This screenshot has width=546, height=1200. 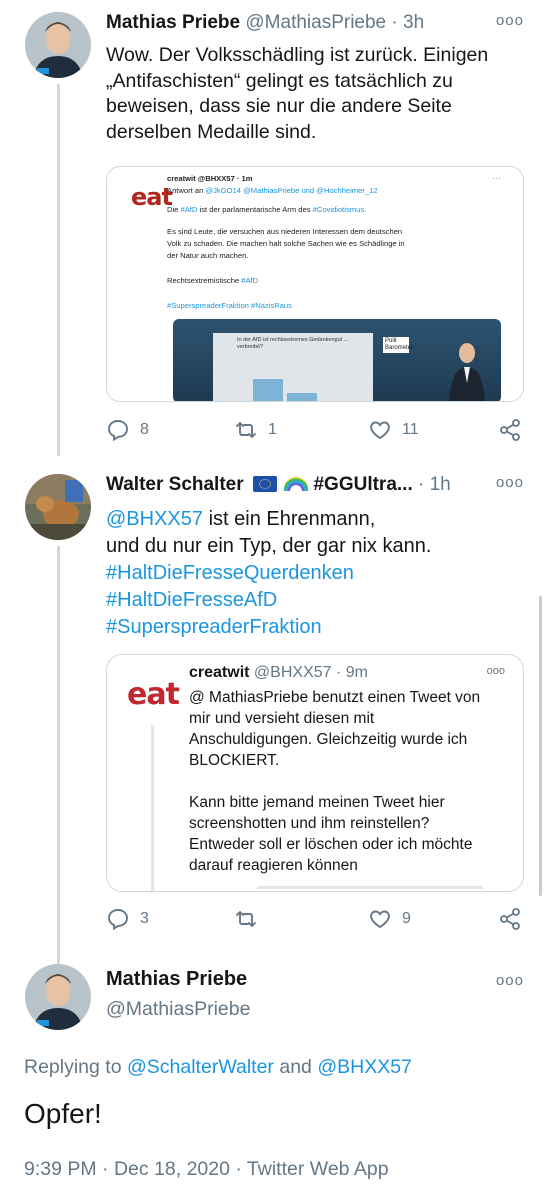 What do you see at coordinates (186, 190) in the screenshot?
I see `reply-prefix: Antwort an` at bounding box center [186, 190].